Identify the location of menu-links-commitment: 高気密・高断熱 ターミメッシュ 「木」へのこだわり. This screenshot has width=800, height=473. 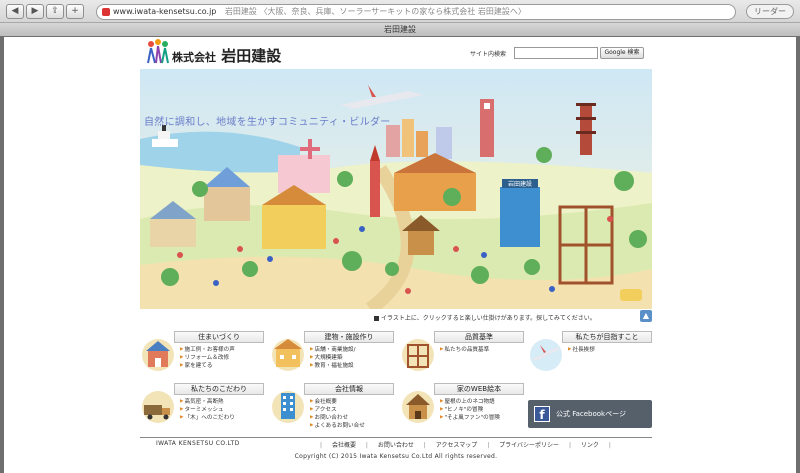
(207, 410).